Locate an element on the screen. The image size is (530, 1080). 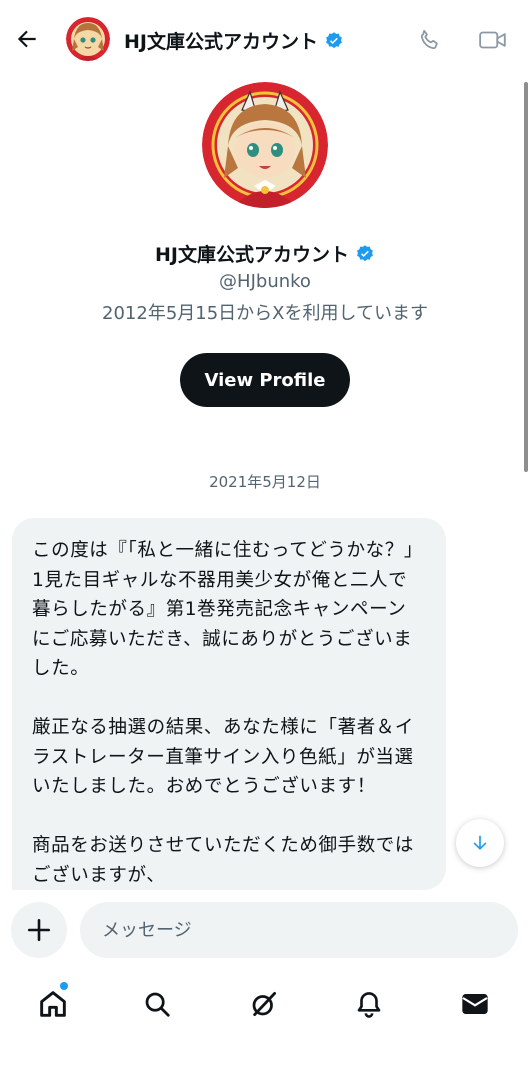
profile-handle: @HJbunko is located at coordinates (265, 281).